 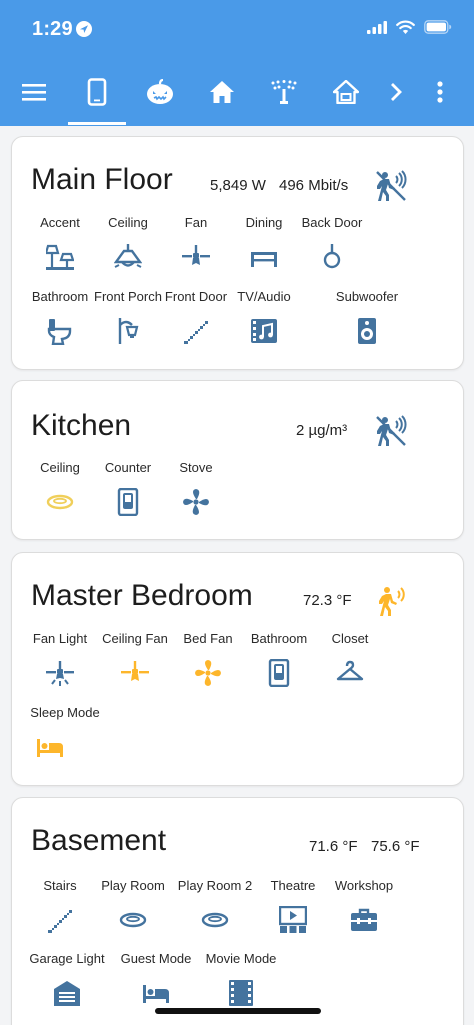 I want to click on air-quality-value: 2 µg/m³, so click(x=321, y=430).